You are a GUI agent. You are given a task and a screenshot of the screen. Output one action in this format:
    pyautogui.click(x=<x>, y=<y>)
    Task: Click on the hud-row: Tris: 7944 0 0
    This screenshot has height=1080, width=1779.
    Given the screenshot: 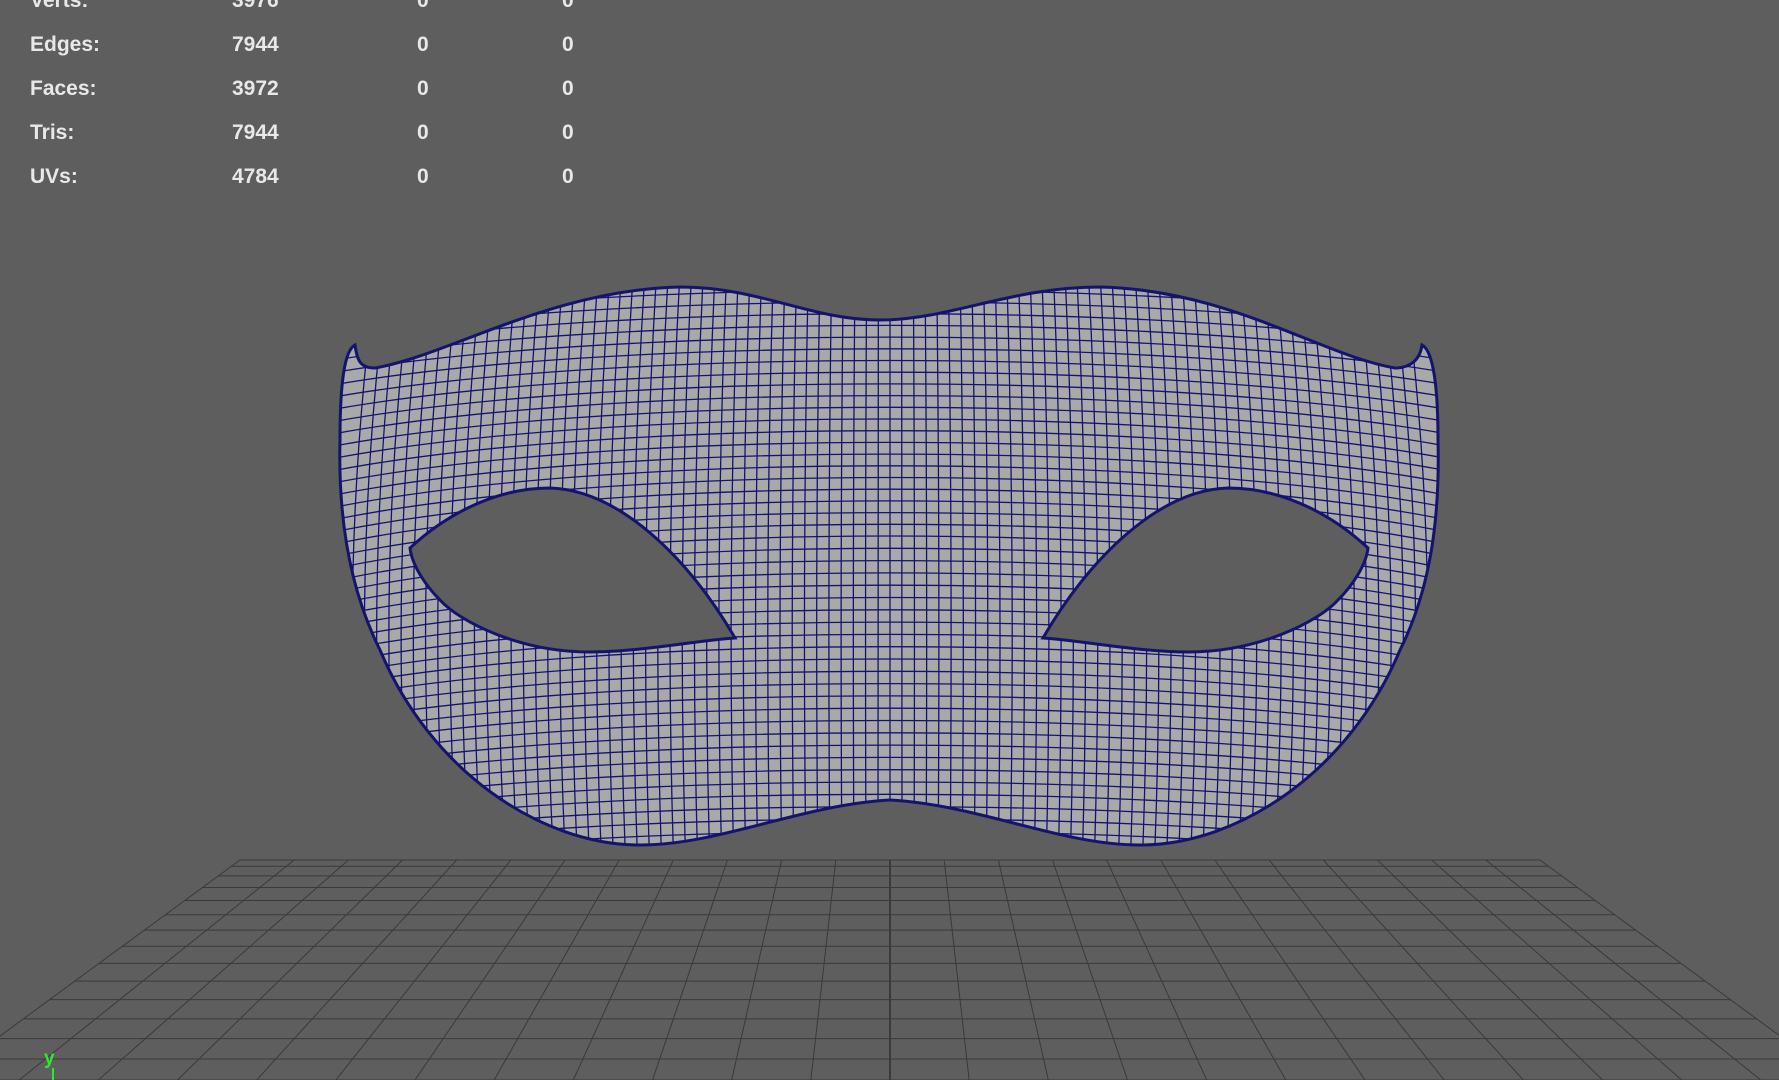 What is the action you would take?
    pyautogui.click(x=310, y=133)
    